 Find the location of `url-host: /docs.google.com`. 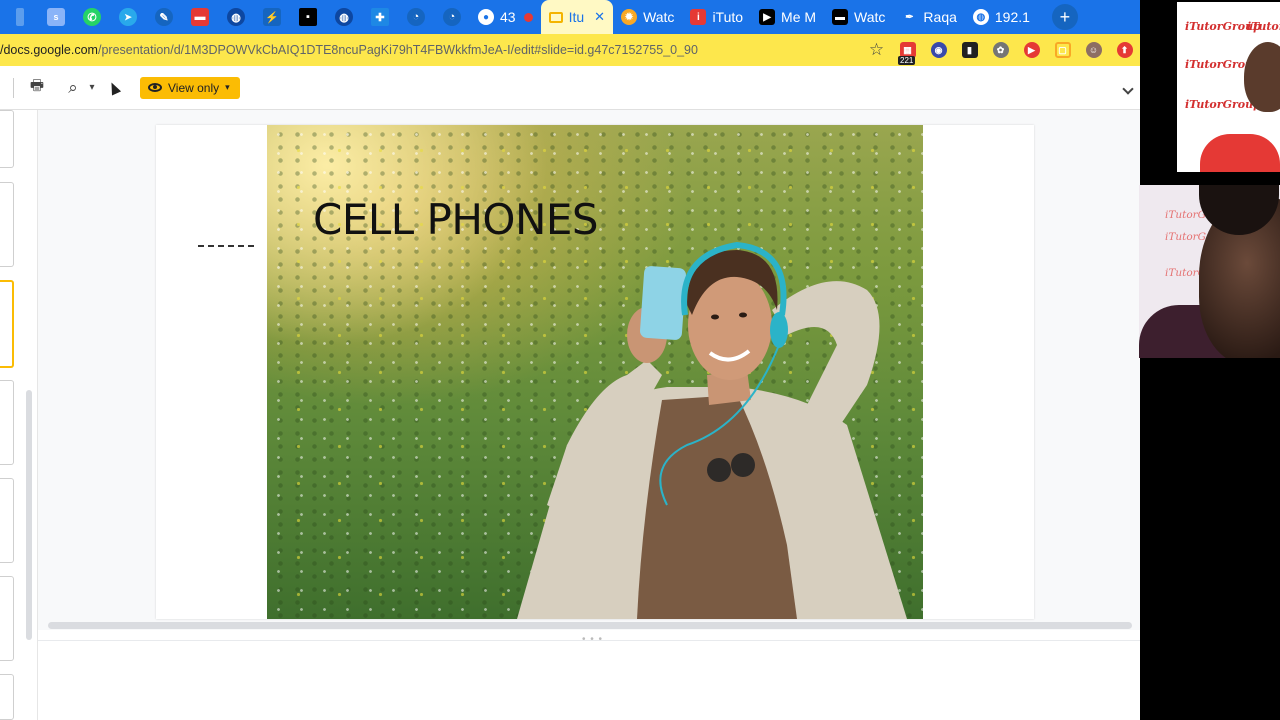

url-host: /docs.google.com is located at coordinates (49, 50).